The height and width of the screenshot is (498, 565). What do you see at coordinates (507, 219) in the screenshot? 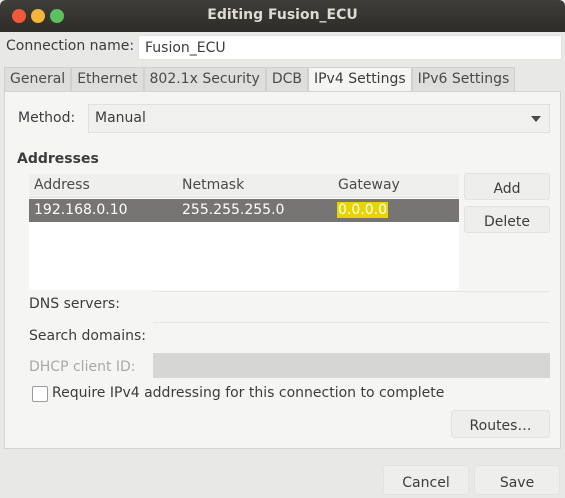
I see `delete-address-button: Delete` at bounding box center [507, 219].